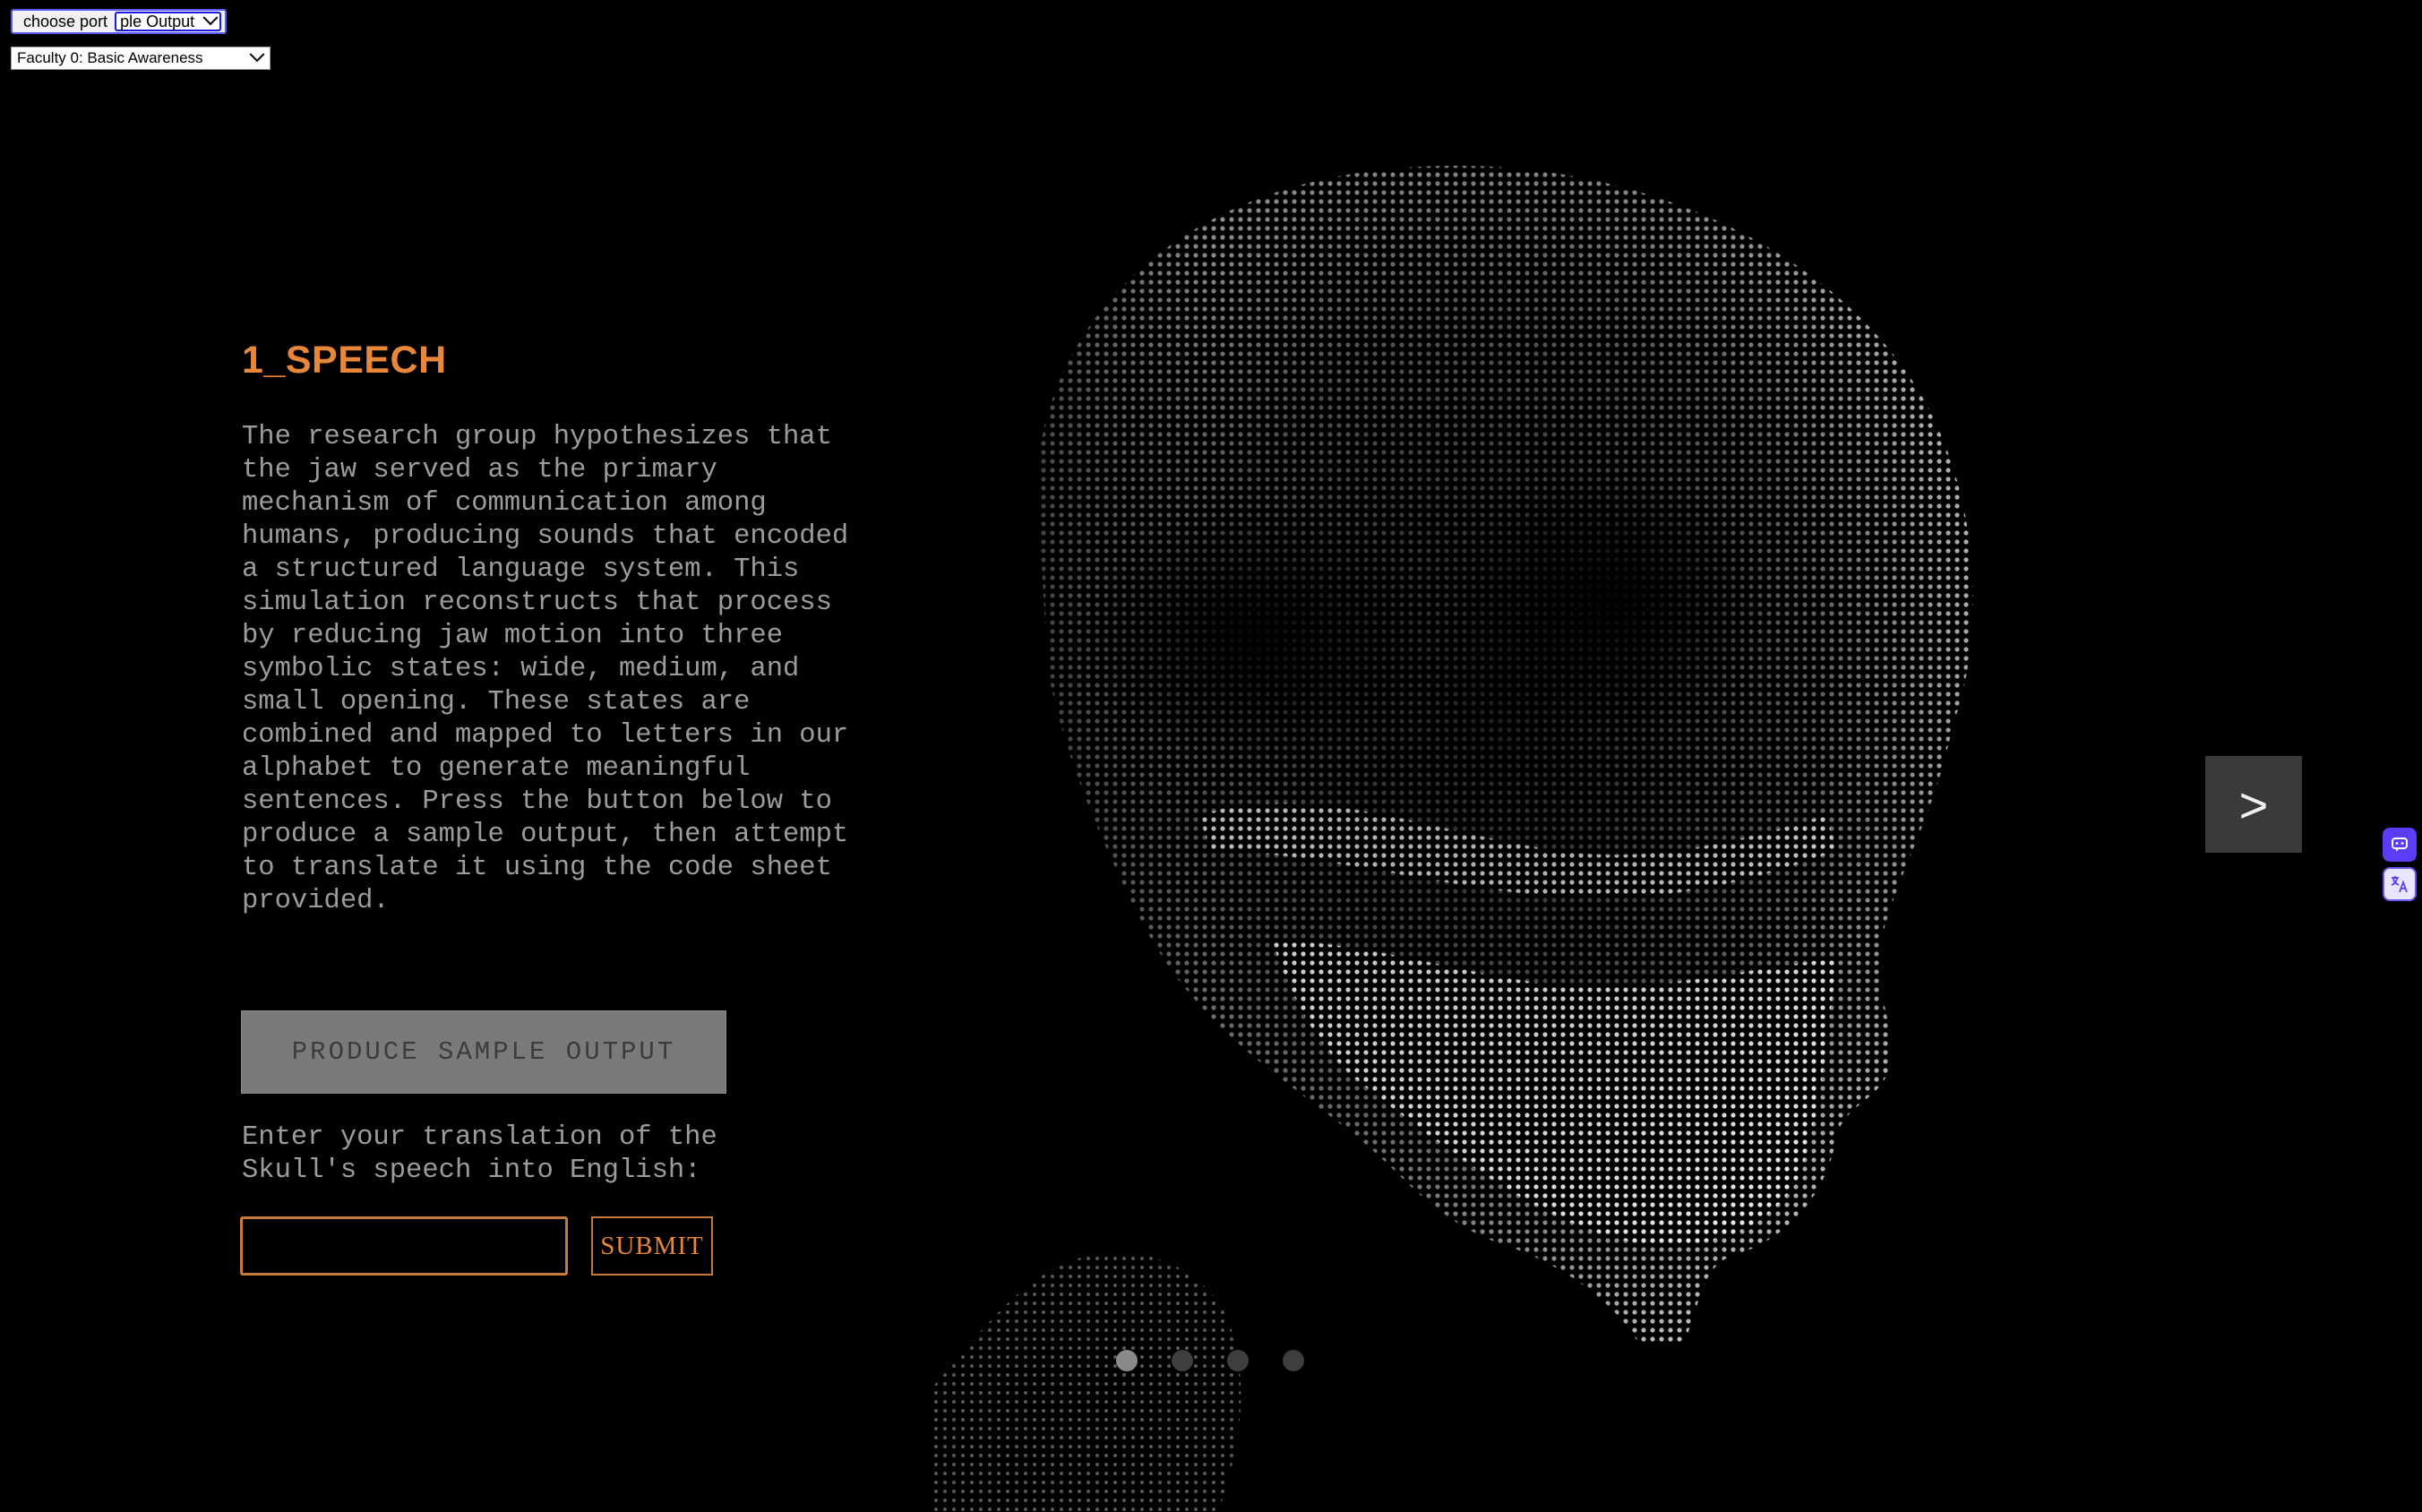 This screenshot has width=2422, height=1512. Describe the element at coordinates (652, 1246) in the screenshot. I see `submit-button: SUBMIT` at that location.